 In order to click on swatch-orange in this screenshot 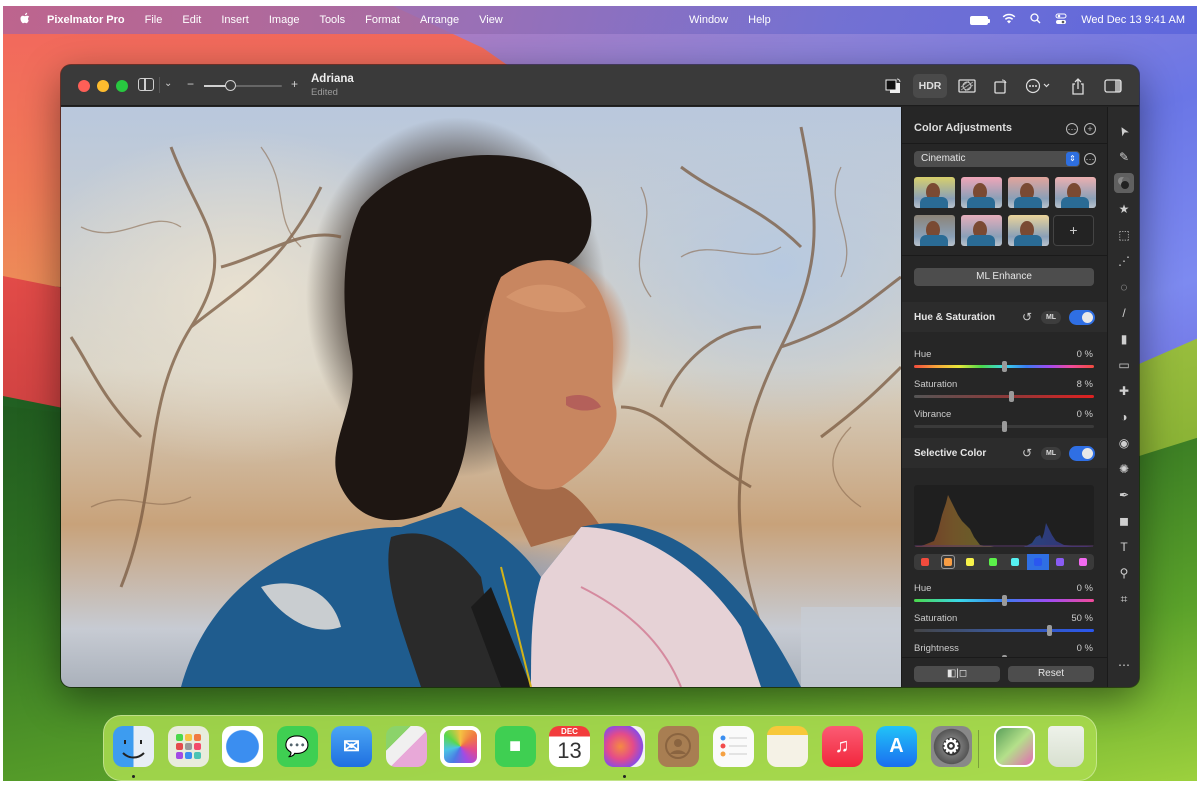, I will do `click(947, 562)`.